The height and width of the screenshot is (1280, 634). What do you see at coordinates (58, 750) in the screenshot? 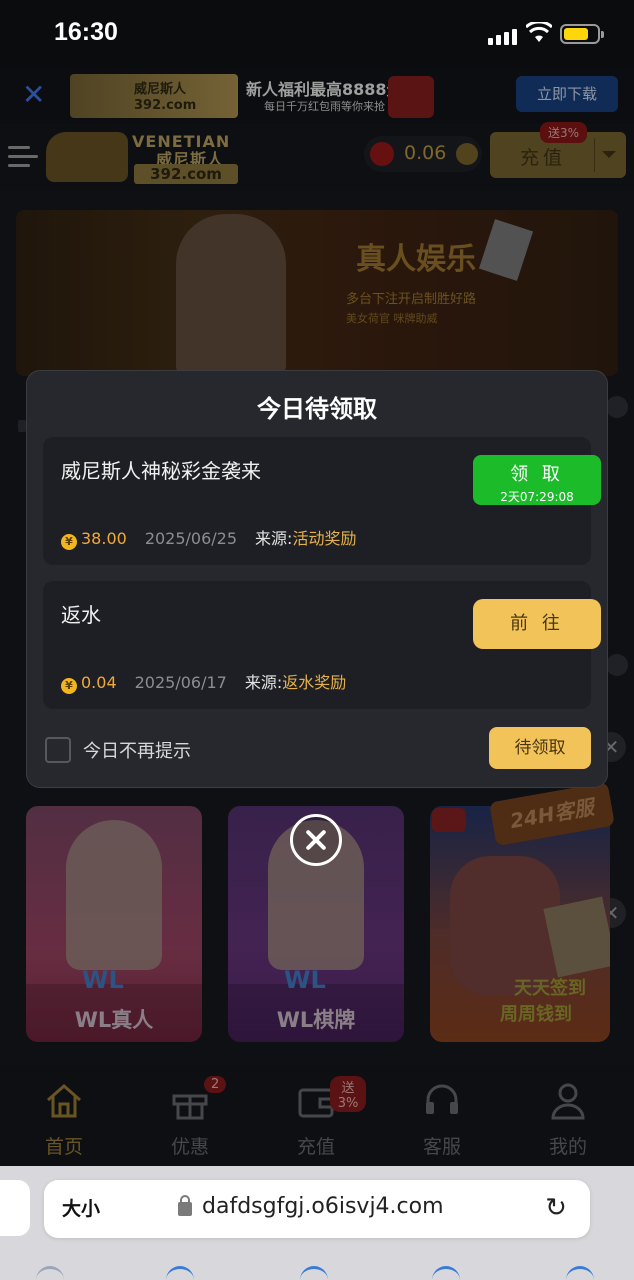
I see `dont-remind-checkbox` at bounding box center [58, 750].